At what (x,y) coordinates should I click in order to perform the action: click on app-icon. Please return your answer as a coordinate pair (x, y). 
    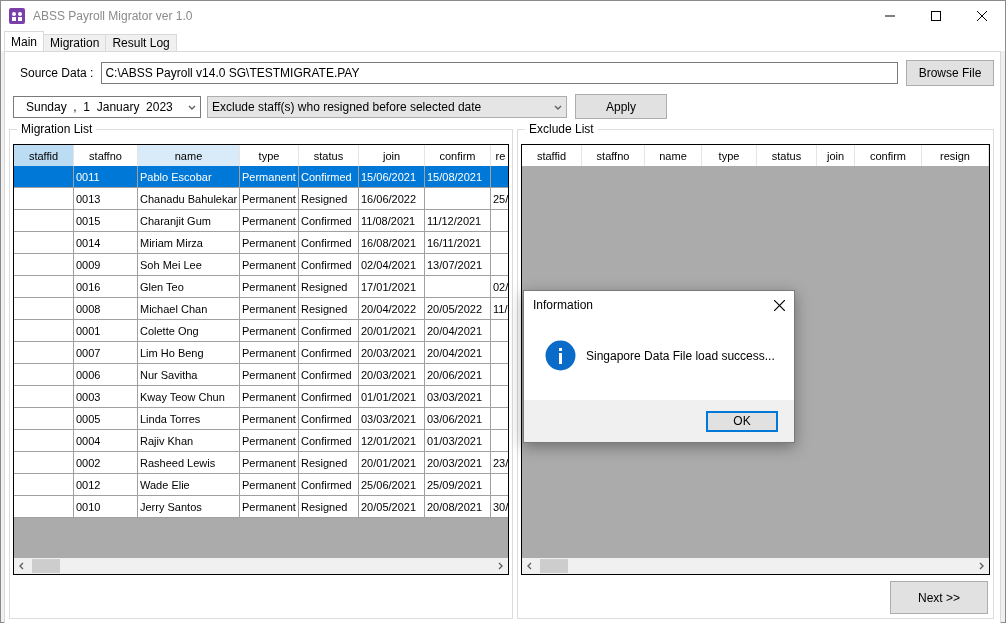
    Looking at the image, I should click on (17, 16).